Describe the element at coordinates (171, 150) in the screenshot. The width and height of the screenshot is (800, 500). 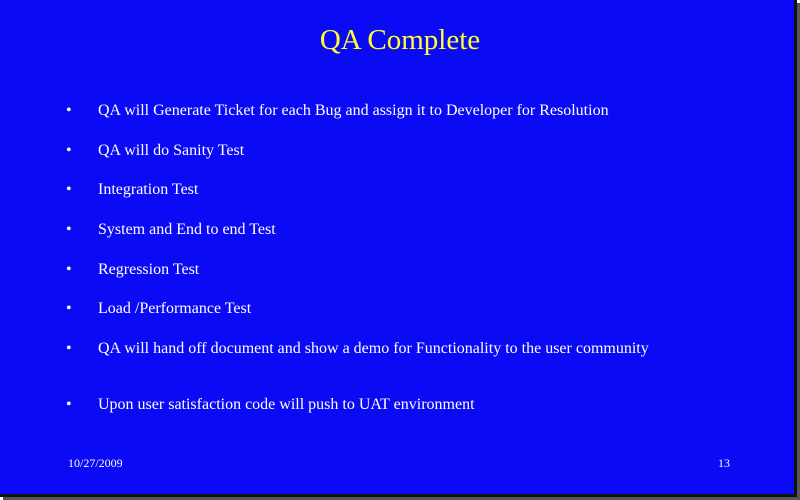
I see `bullet-text: QA will do Sanity Test` at that location.